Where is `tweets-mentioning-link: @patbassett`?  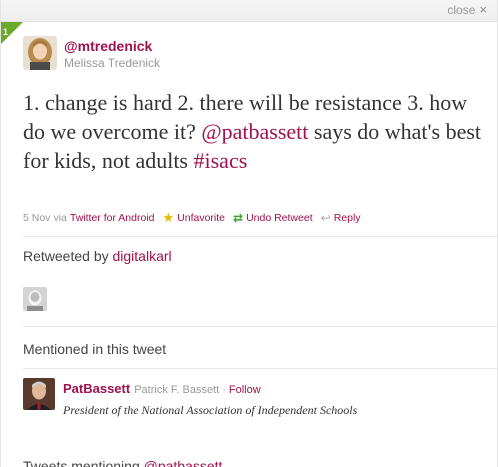
tweets-mentioning-link: @patbassett is located at coordinates (183, 462).